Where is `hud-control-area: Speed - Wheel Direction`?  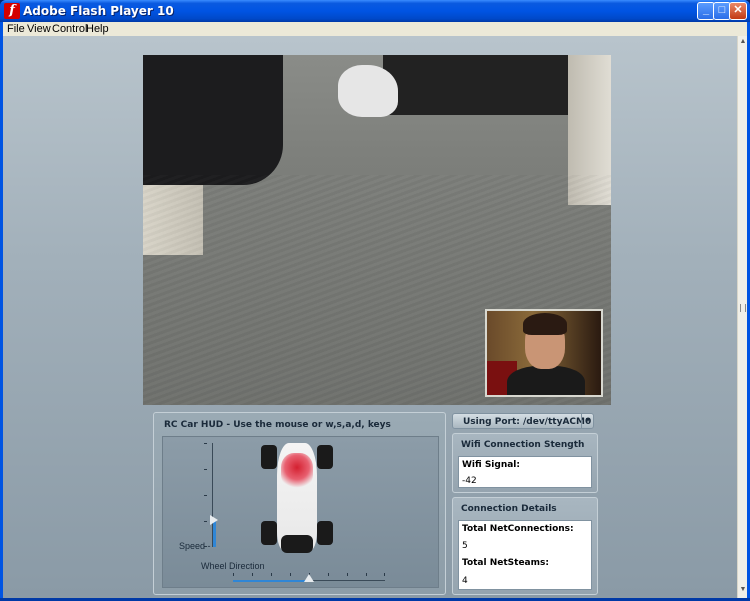
hud-control-area: Speed - Wheel Direction is located at coordinates (300, 512).